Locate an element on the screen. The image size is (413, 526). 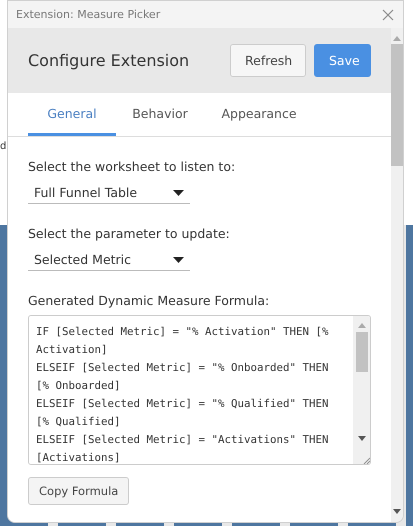
tab: Behavior is located at coordinates (160, 114).